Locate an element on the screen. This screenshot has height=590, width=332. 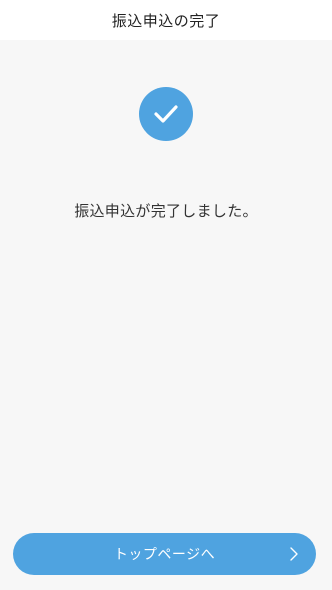
chevron-right-icon is located at coordinates (294, 554).